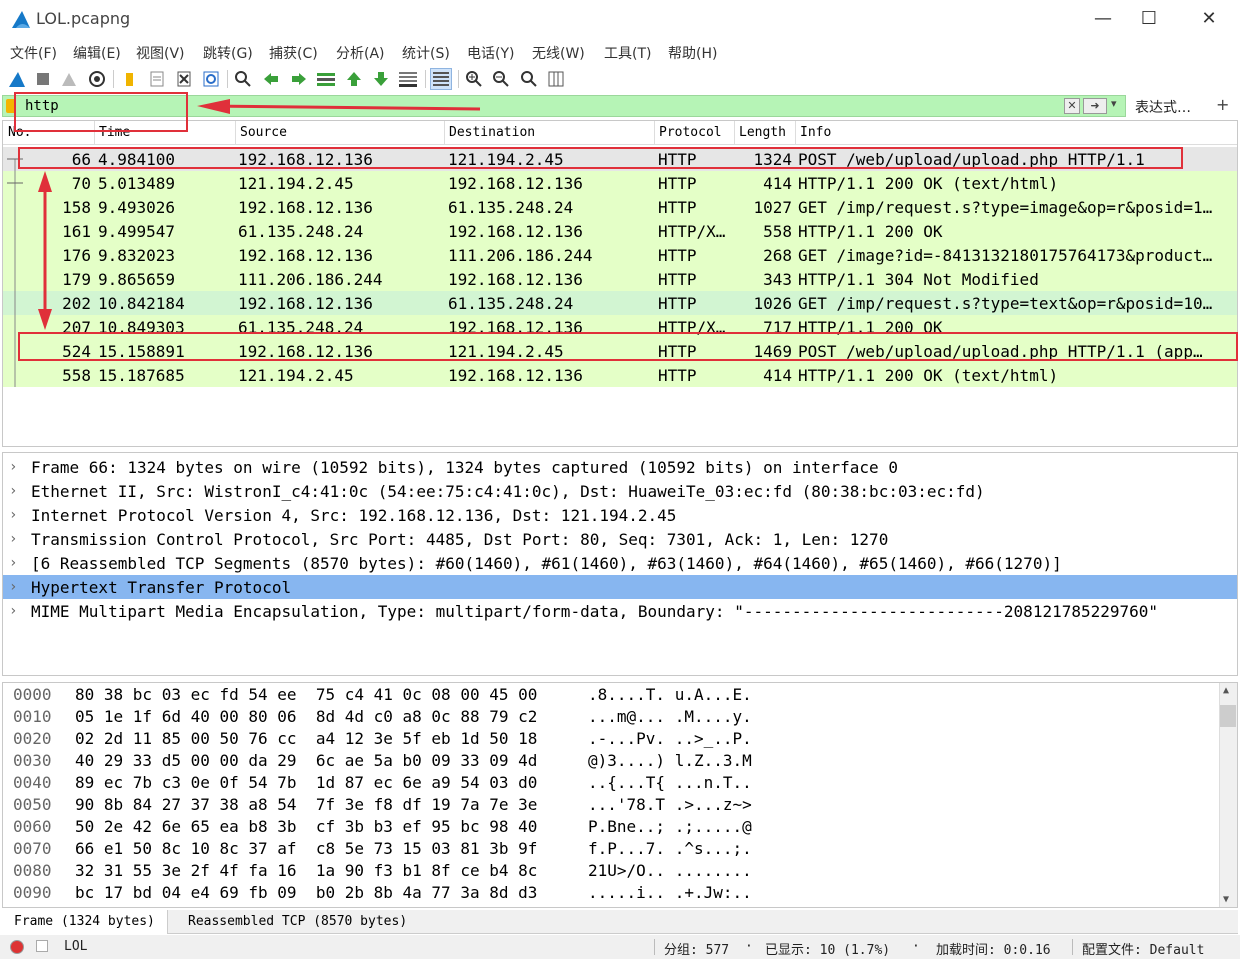 The image size is (1240, 959). Describe the element at coordinates (690, 132) in the screenshot. I see `column-protocol: Protocol` at that location.